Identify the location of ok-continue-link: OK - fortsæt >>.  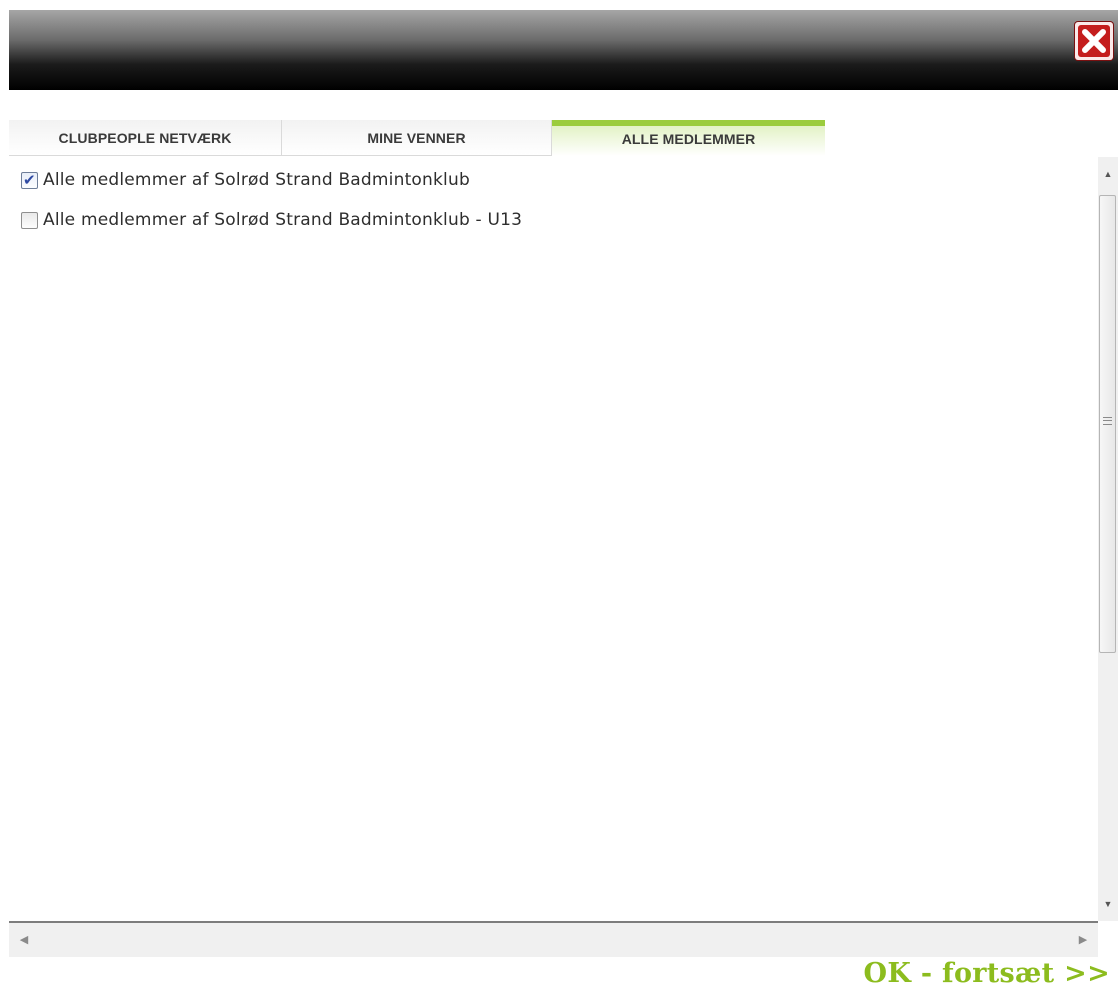
(987, 973).